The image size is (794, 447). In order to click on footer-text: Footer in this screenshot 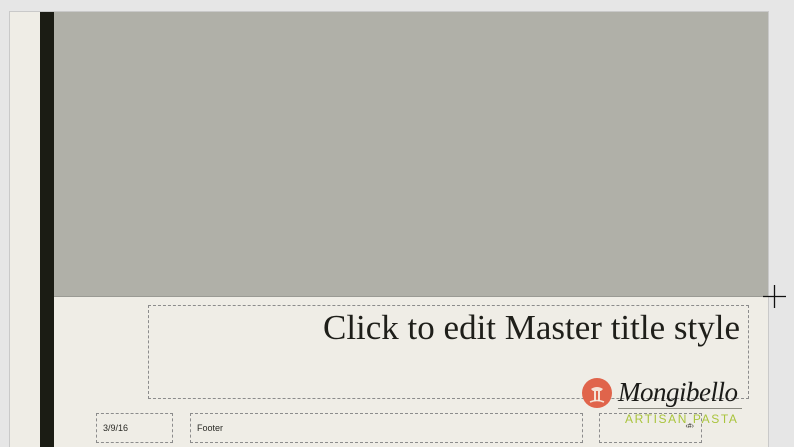, I will do `click(210, 428)`.